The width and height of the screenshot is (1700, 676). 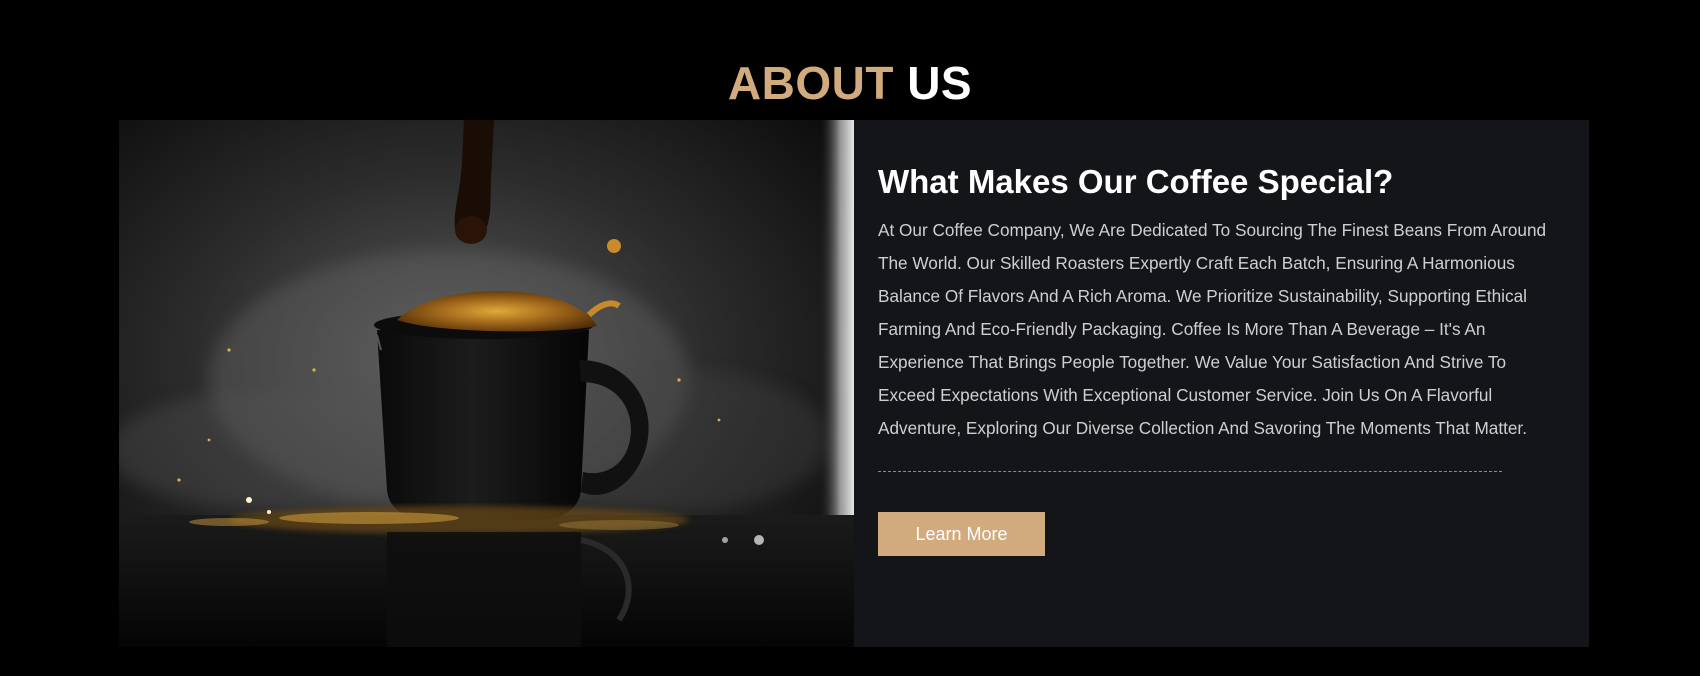 I want to click on divider, so click(x=1190, y=471).